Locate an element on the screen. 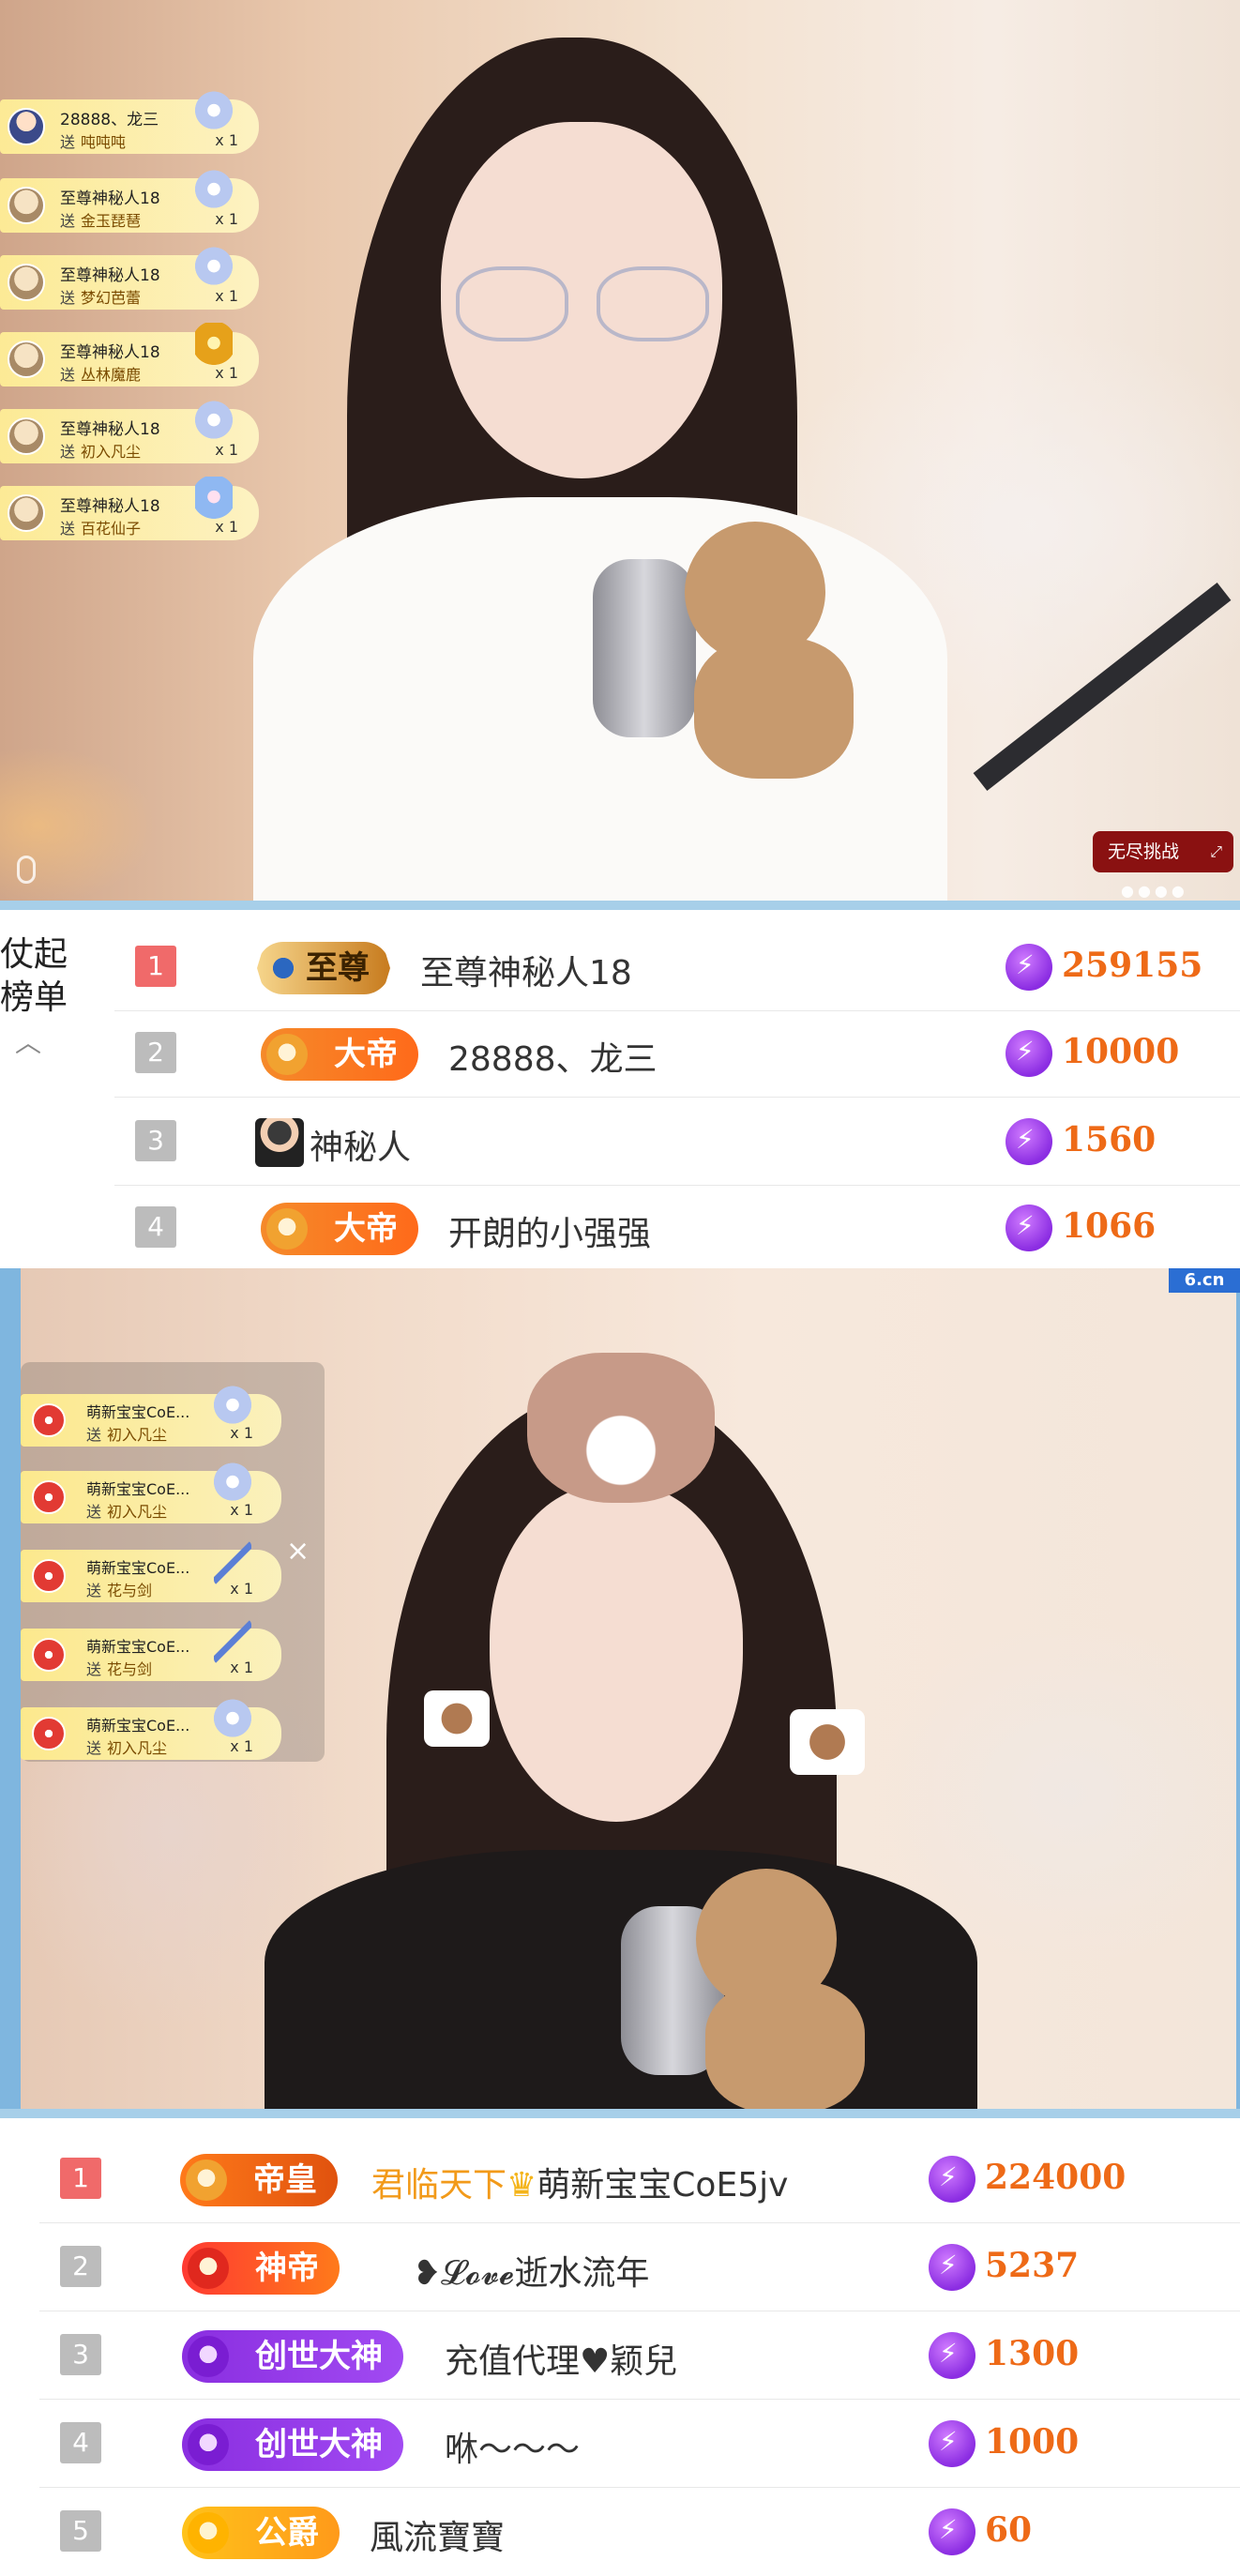  title-prefix: 君临天下 is located at coordinates (439, 2185).